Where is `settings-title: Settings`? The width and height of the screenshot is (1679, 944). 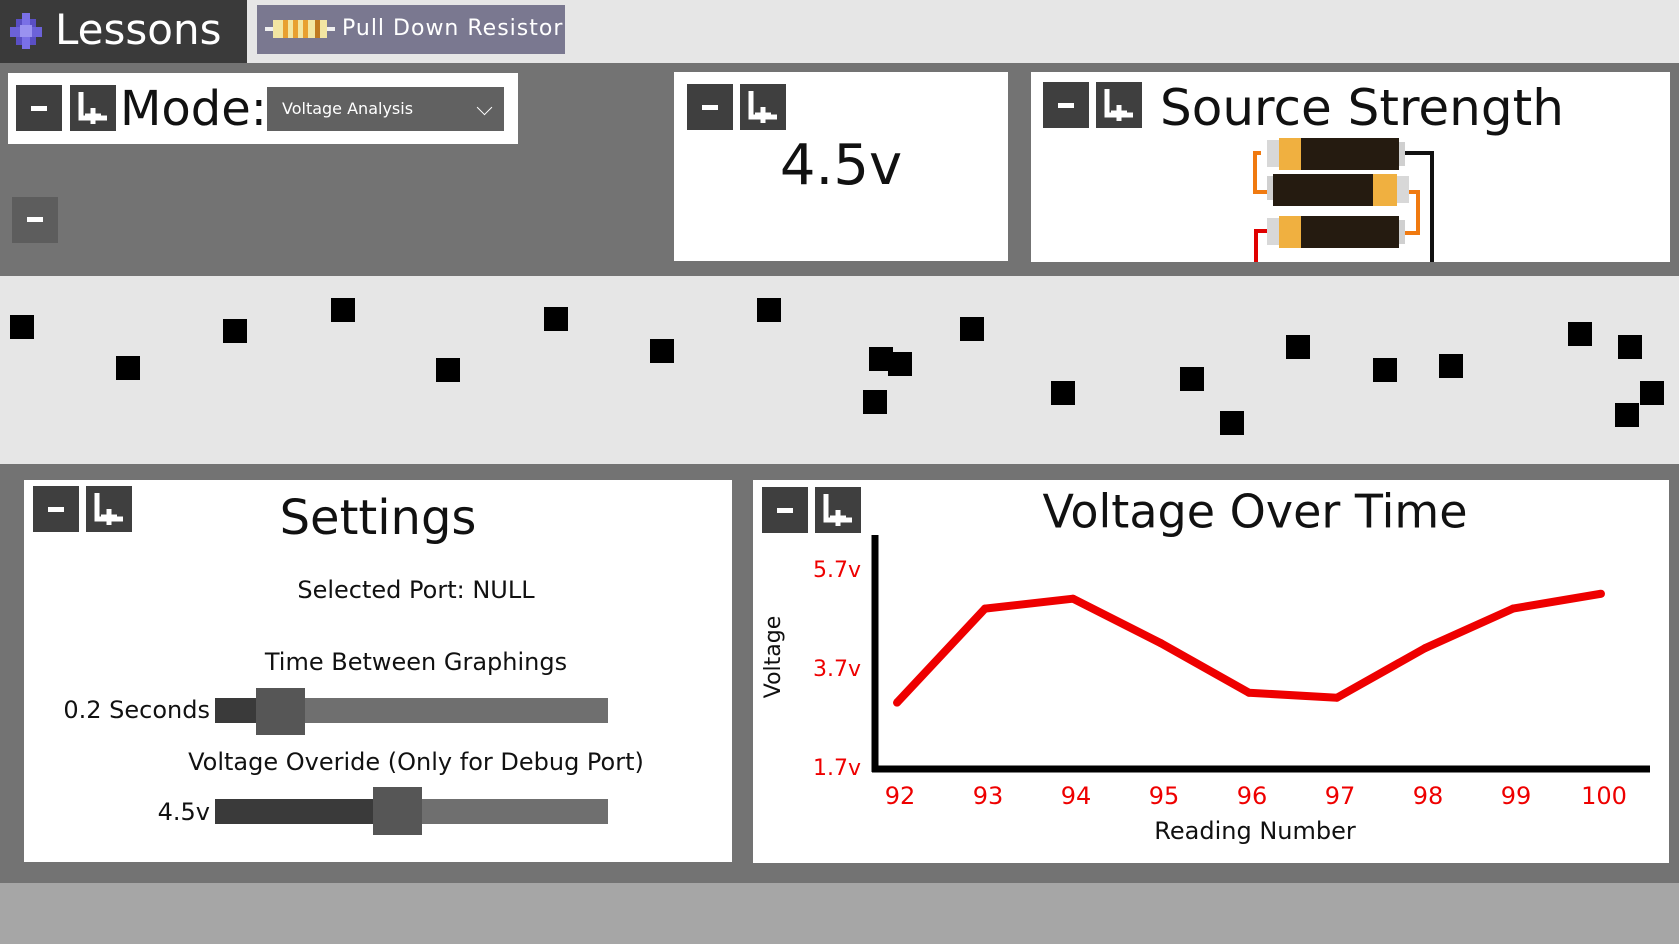
settings-title: Settings is located at coordinates (378, 518).